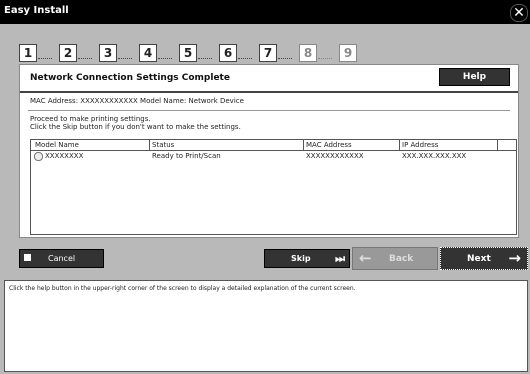 The image size is (530, 374). Describe the element at coordinates (186, 156) in the screenshot. I see `row-status: Ready to Print/Scan` at that location.